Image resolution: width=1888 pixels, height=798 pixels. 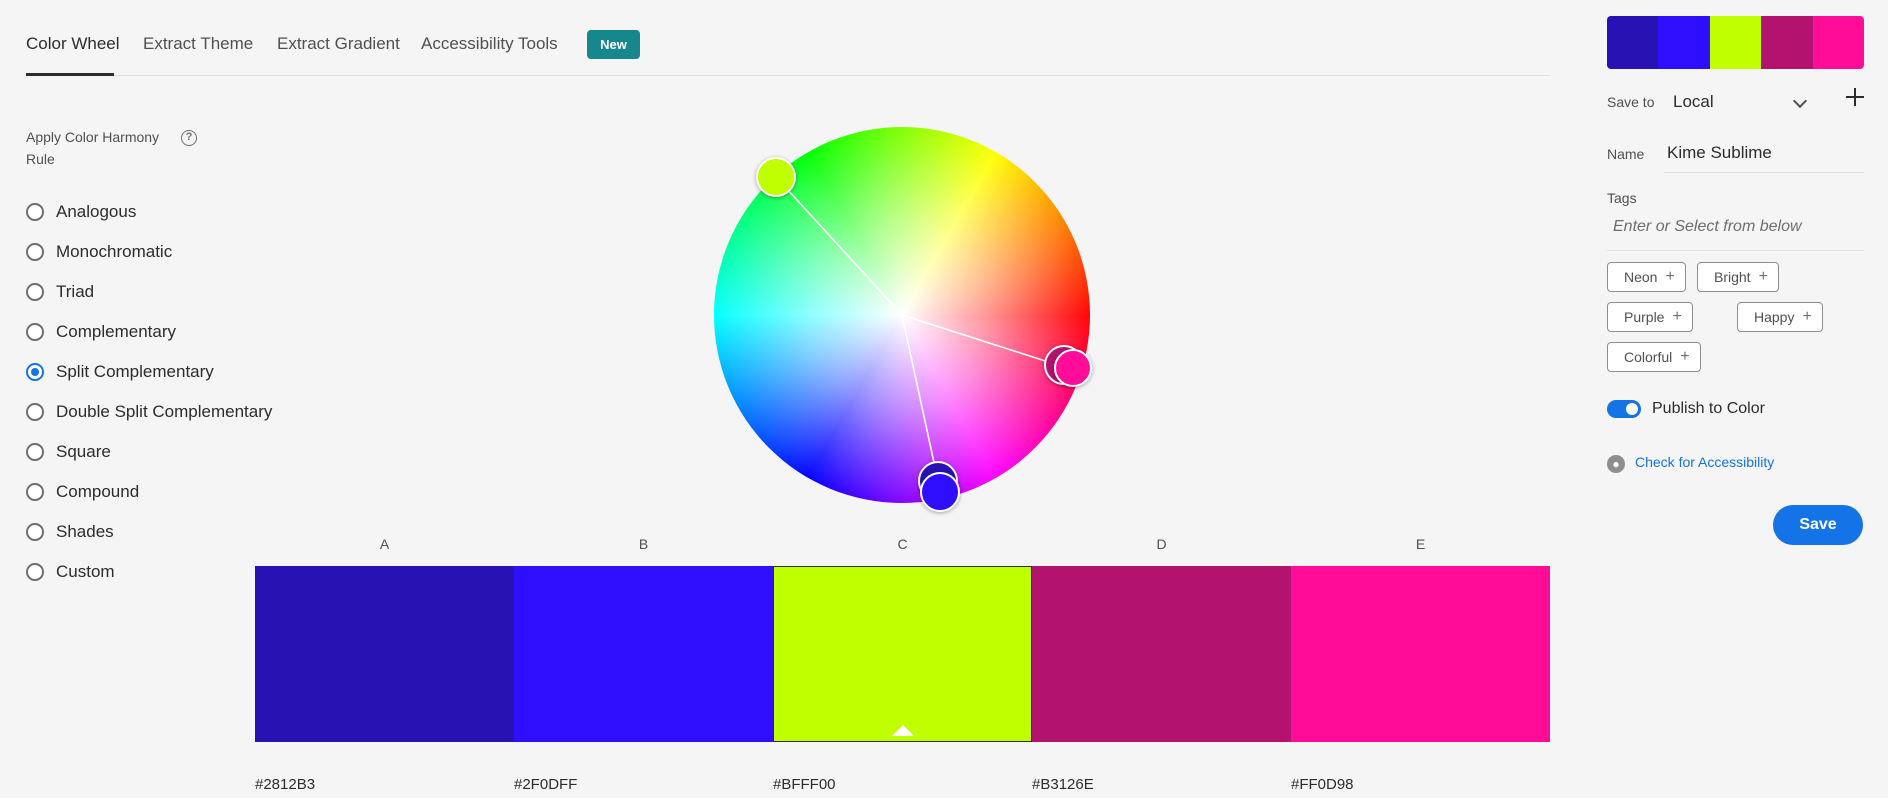 I want to click on handle-e, so click(x=1073, y=368).